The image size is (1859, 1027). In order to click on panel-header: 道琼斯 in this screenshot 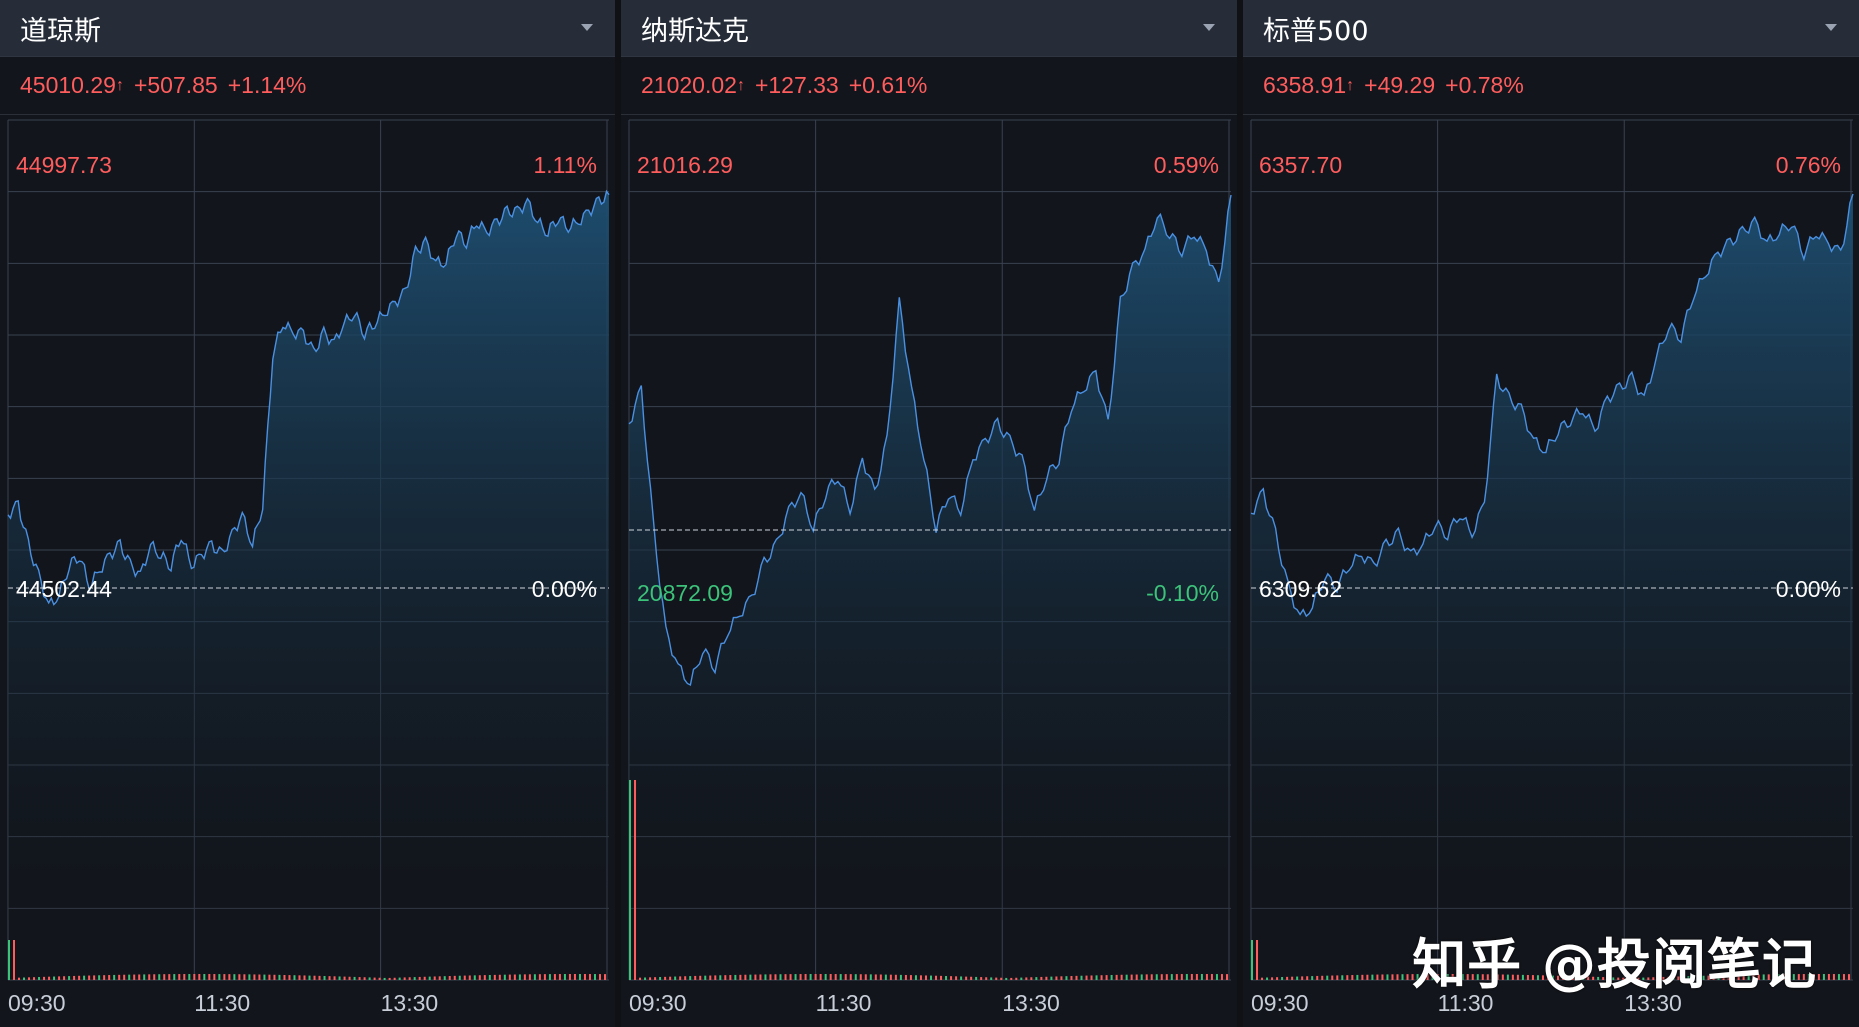, I will do `click(307, 28)`.